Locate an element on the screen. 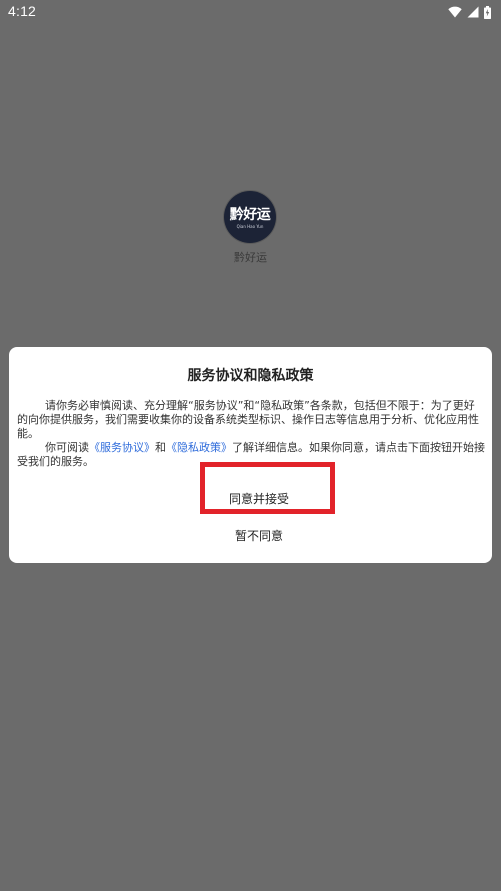  logo-subtext: Qian Hao Yun is located at coordinates (250, 226).